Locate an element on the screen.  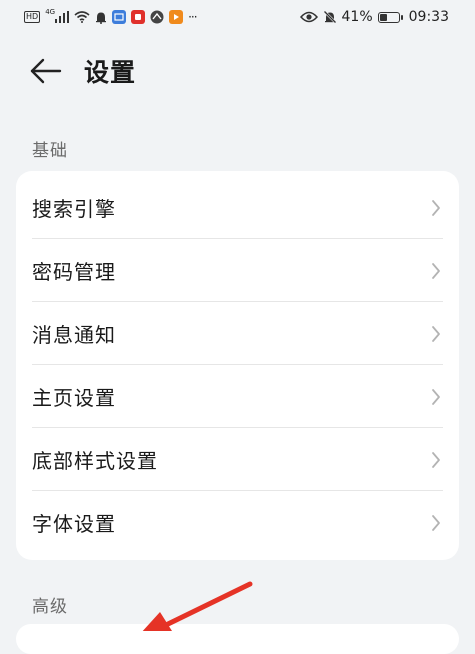
eye-icon is located at coordinates (308, 17).